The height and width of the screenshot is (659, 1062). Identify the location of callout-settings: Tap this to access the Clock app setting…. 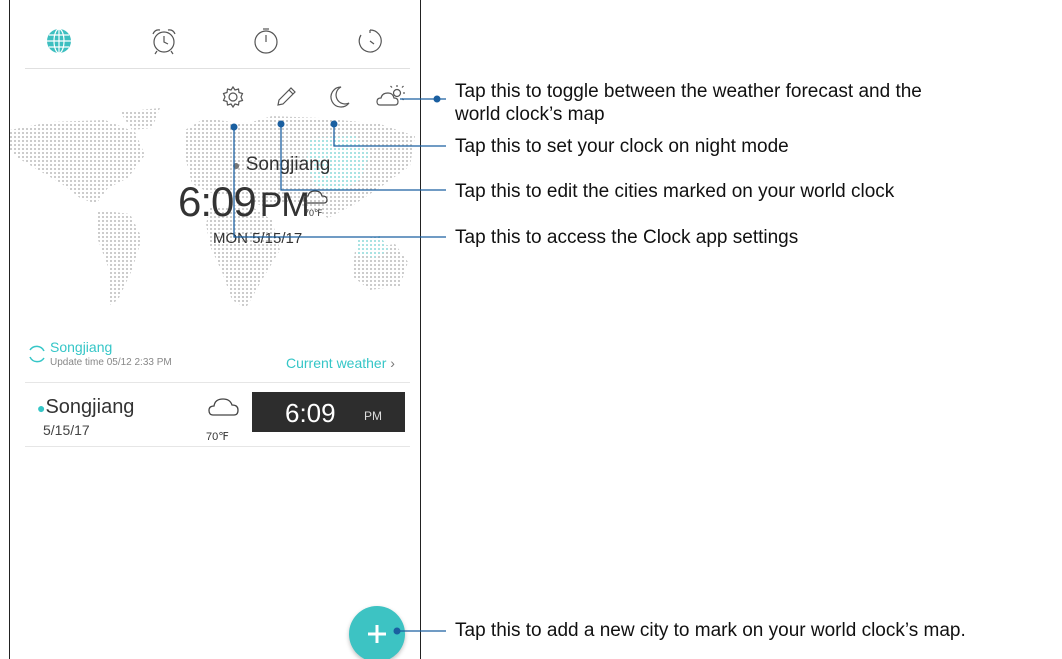
(627, 237).